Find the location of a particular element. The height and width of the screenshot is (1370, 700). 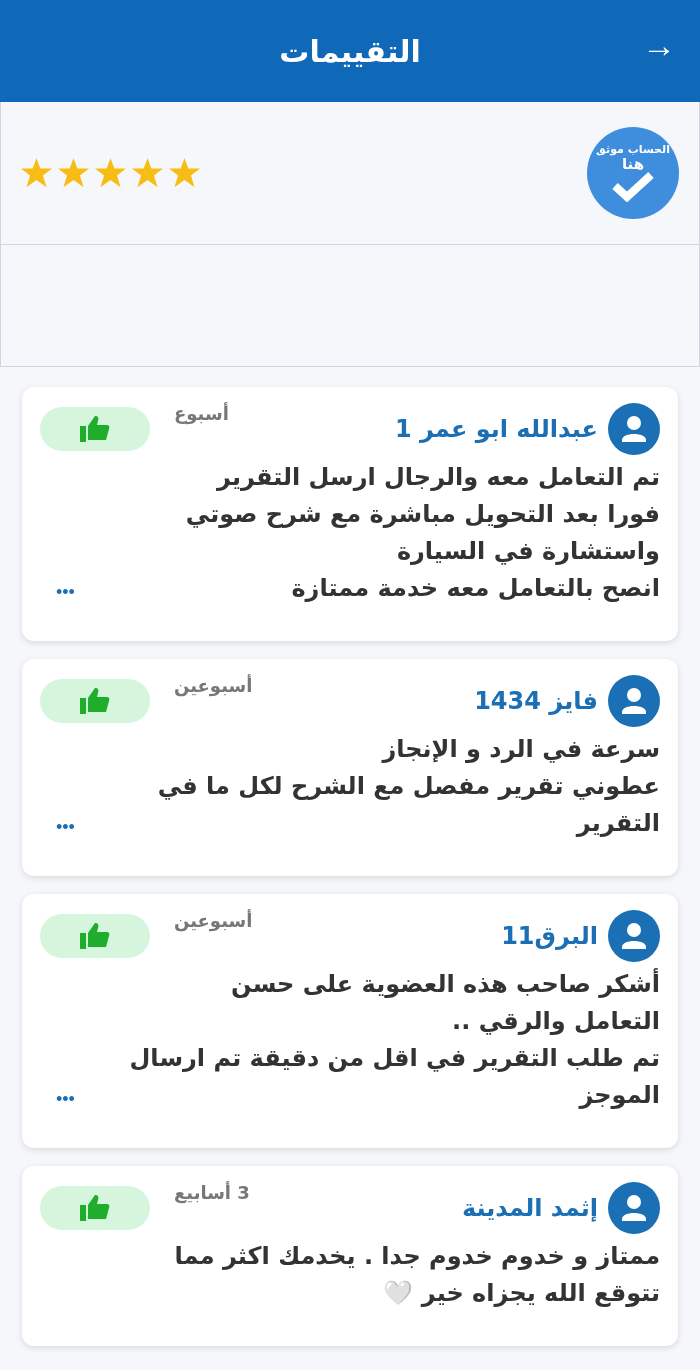

review-text: سرعة في الرد و الإنجاز عطوني تقرير مفصل مع الشرح لكل ما في التقرير is located at coordinates (408, 786).